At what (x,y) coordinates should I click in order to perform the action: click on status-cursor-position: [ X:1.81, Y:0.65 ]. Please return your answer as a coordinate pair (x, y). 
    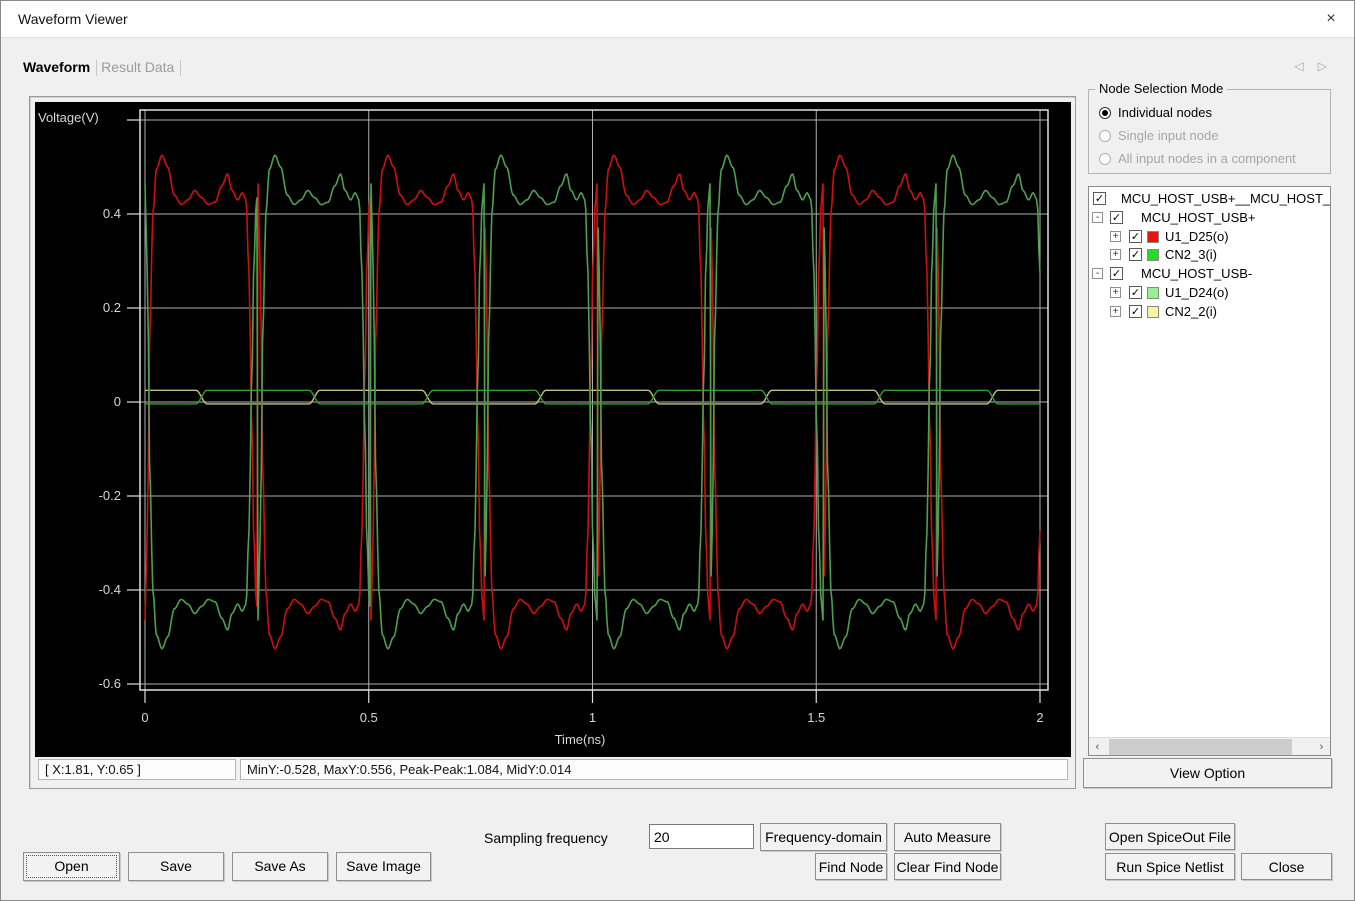
    Looking at the image, I should click on (137, 769).